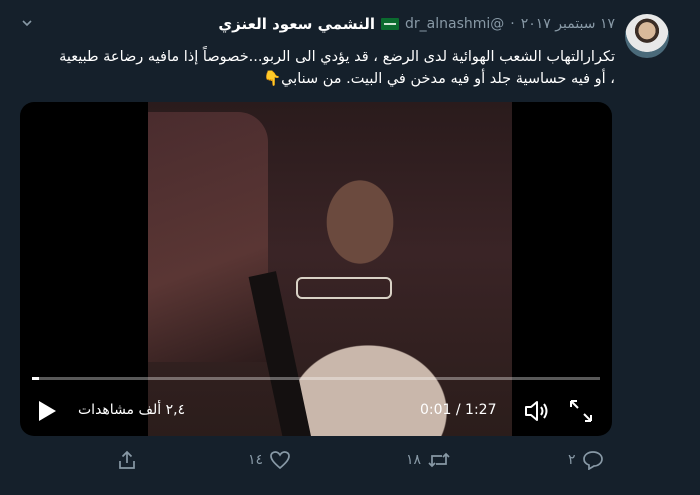 This screenshot has height=495, width=700. Describe the element at coordinates (132, 410) in the screenshot. I see `view-count: ٢,٤ ألف مشاهدات` at that location.